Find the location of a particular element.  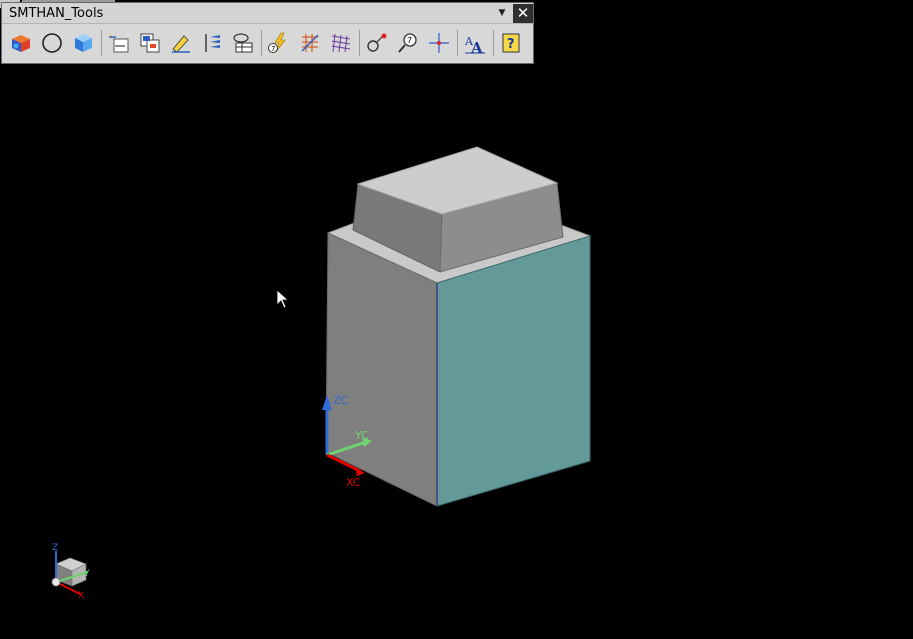

help-icon: ? is located at coordinates (511, 43).